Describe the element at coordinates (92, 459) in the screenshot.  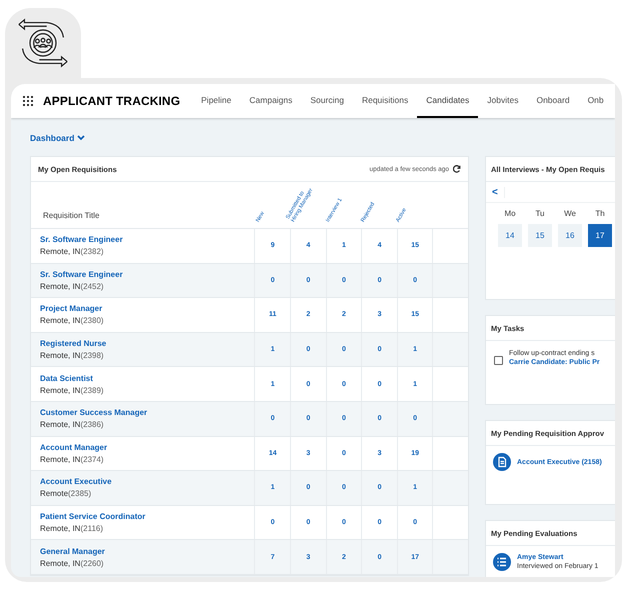
I see `requisition-id: (2374)` at that location.